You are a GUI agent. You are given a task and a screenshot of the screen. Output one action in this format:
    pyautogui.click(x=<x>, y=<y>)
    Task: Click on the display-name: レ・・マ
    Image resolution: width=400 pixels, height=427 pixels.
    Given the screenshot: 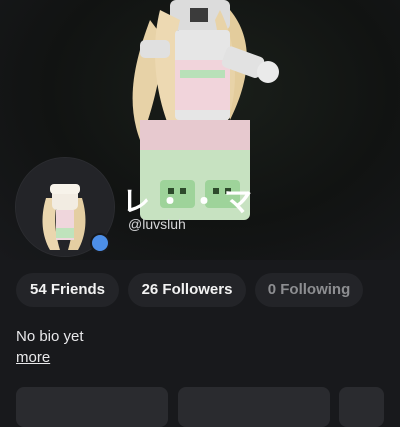 What is the action you would take?
    pyautogui.click(x=190, y=201)
    